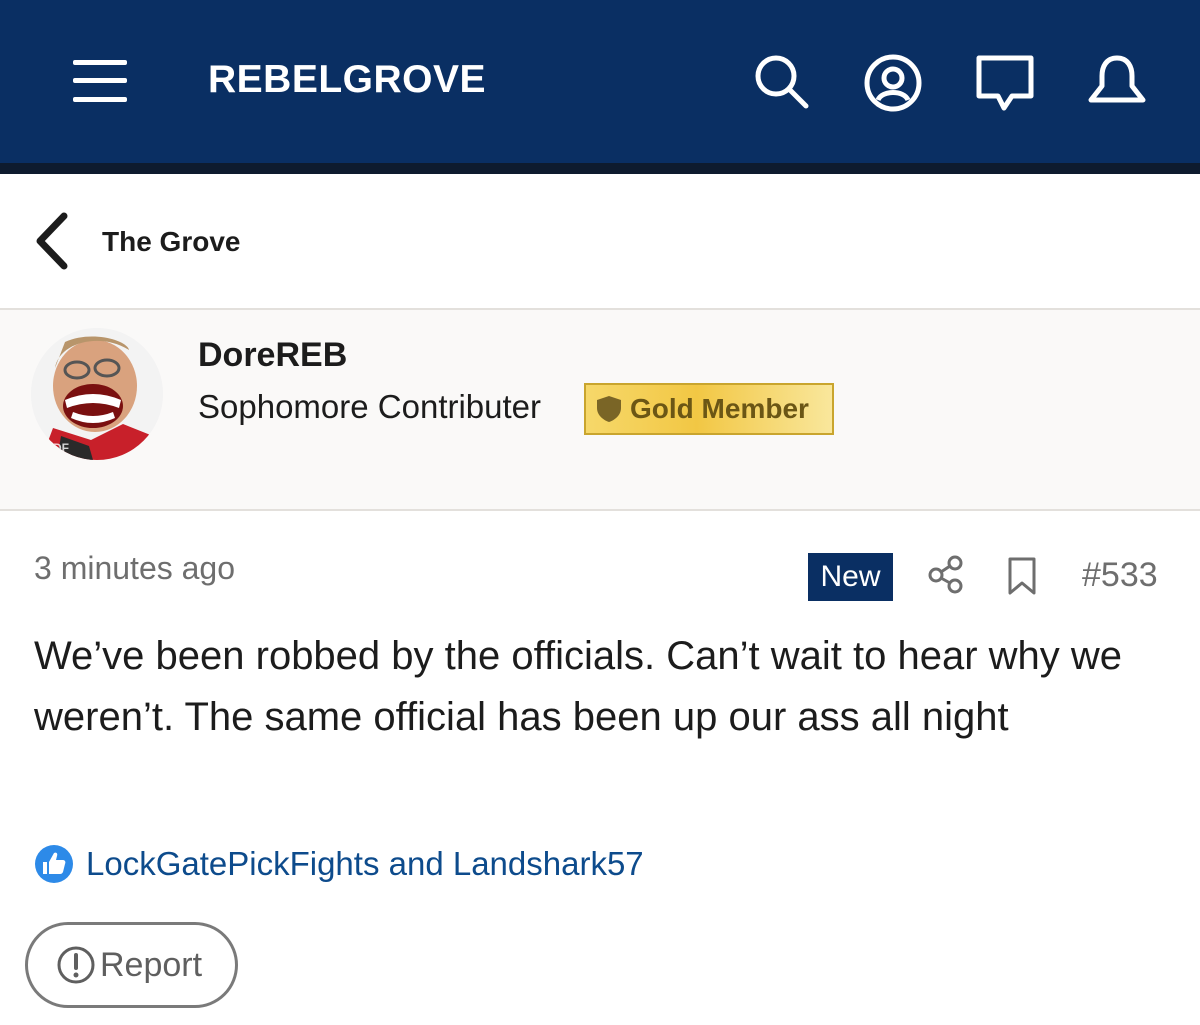 This screenshot has width=1200, height=1025. What do you see at coordinates (151, 965) in the screenshot?
I see `report-button-label: Report` at bounding box center [151, 965].